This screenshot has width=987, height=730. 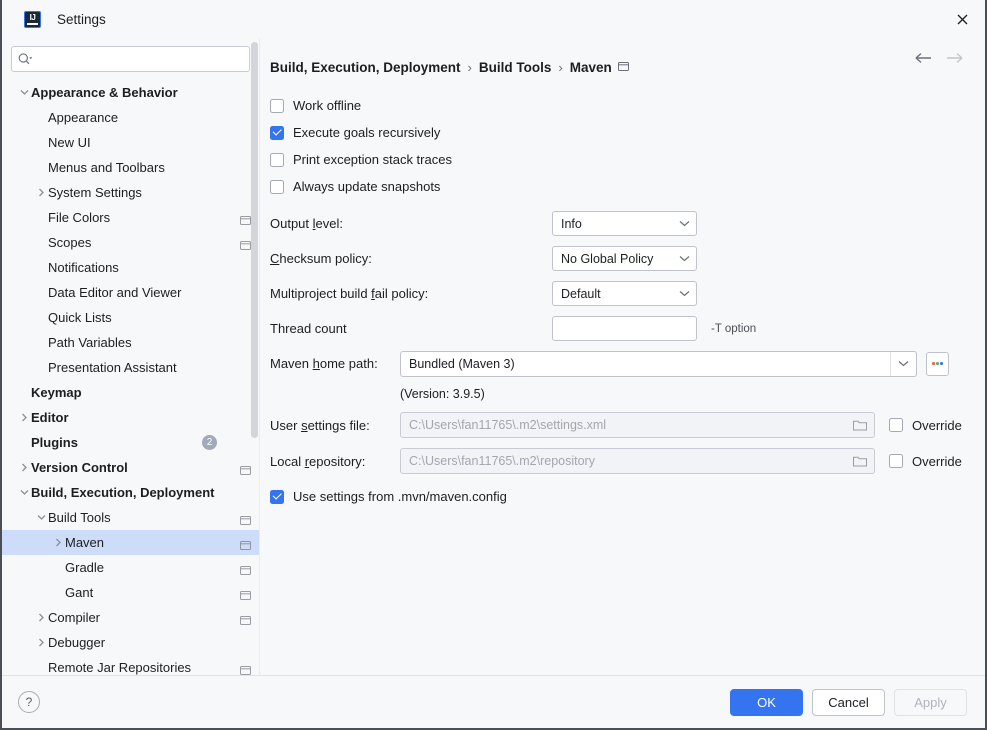 What do you see at coordinates (139, 59) in the screenshot?
I see `search-input` at bounding box center [139, 59].